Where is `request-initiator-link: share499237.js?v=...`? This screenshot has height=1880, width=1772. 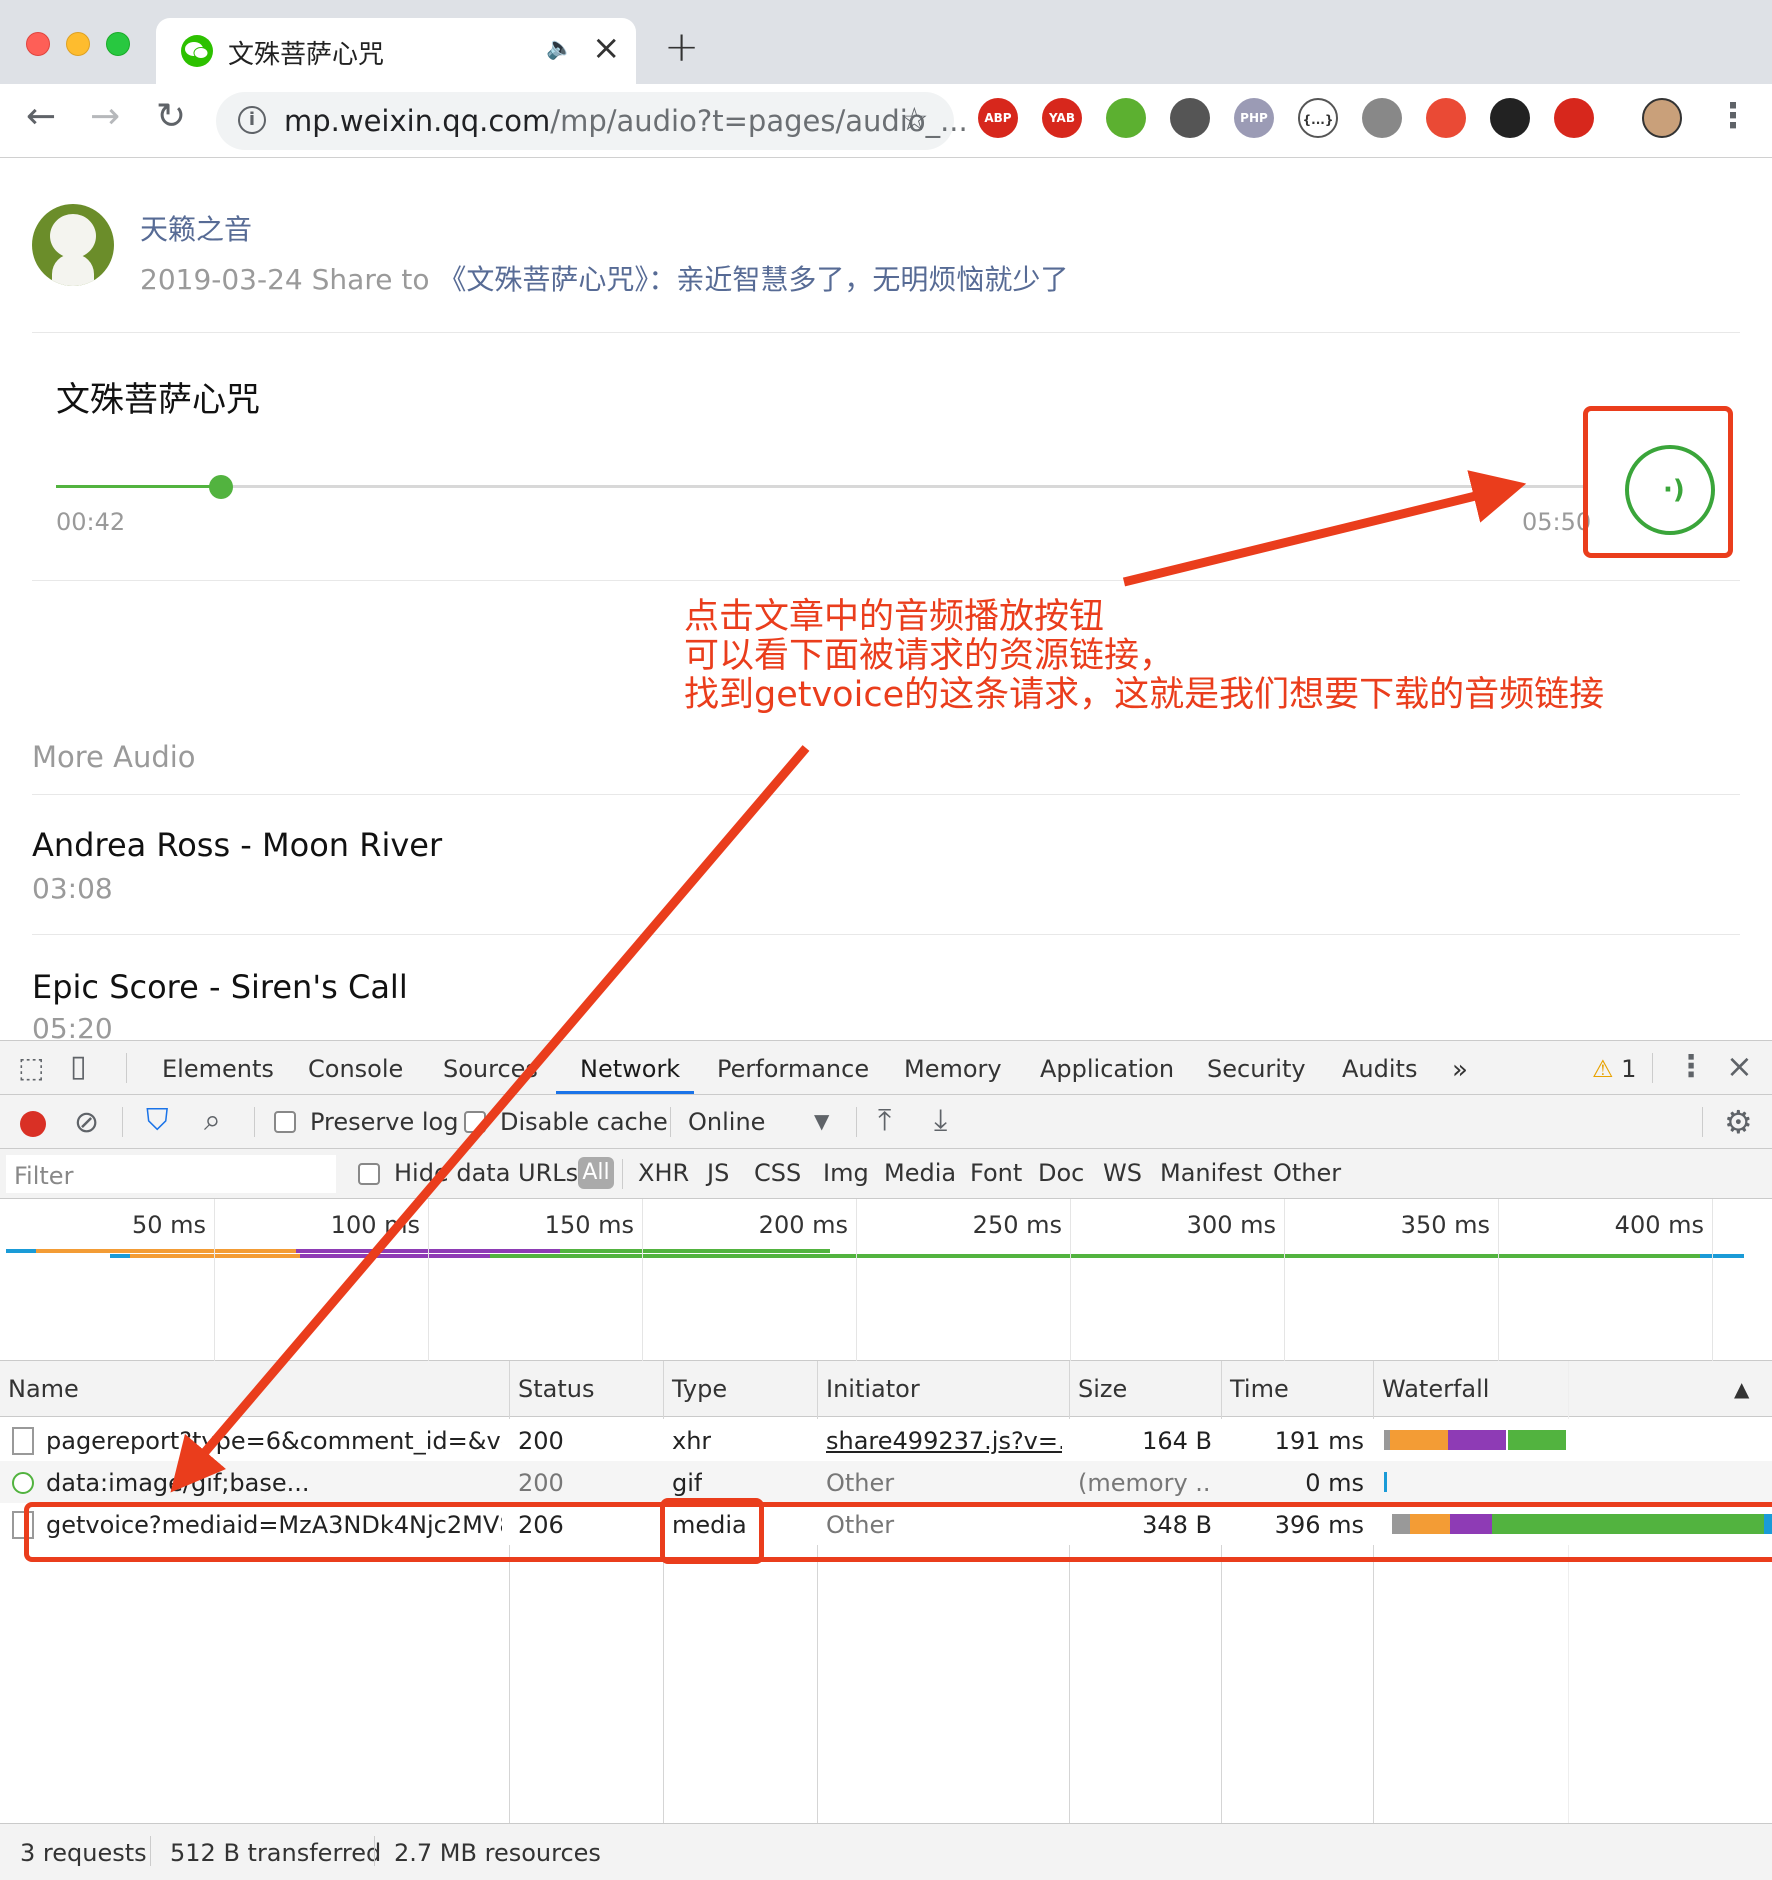 request-initiator-link: share499237.js?v=... is located at coordinates (944, 1441).